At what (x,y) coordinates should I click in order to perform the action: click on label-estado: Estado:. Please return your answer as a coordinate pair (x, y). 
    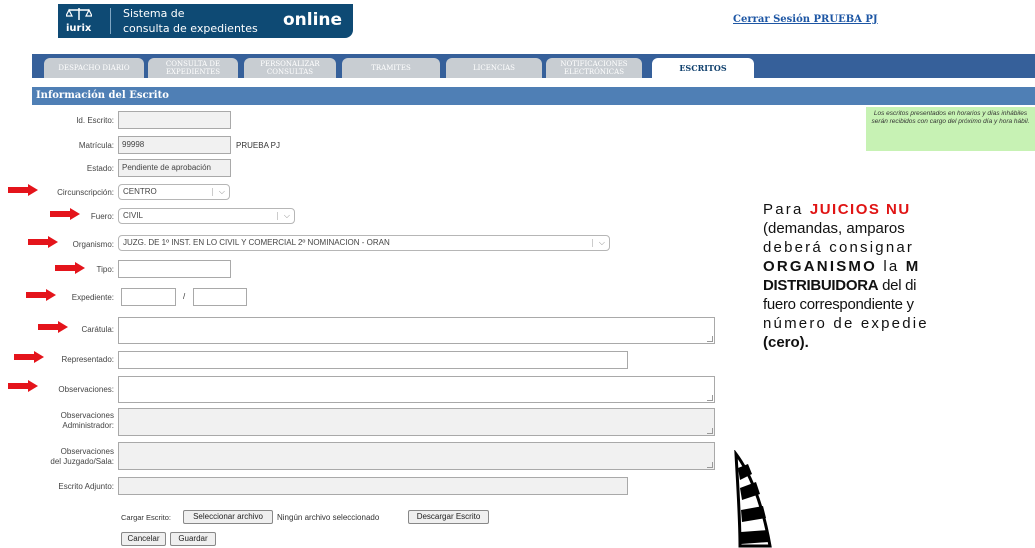
    Looking at the image, I should click on (100, 168).